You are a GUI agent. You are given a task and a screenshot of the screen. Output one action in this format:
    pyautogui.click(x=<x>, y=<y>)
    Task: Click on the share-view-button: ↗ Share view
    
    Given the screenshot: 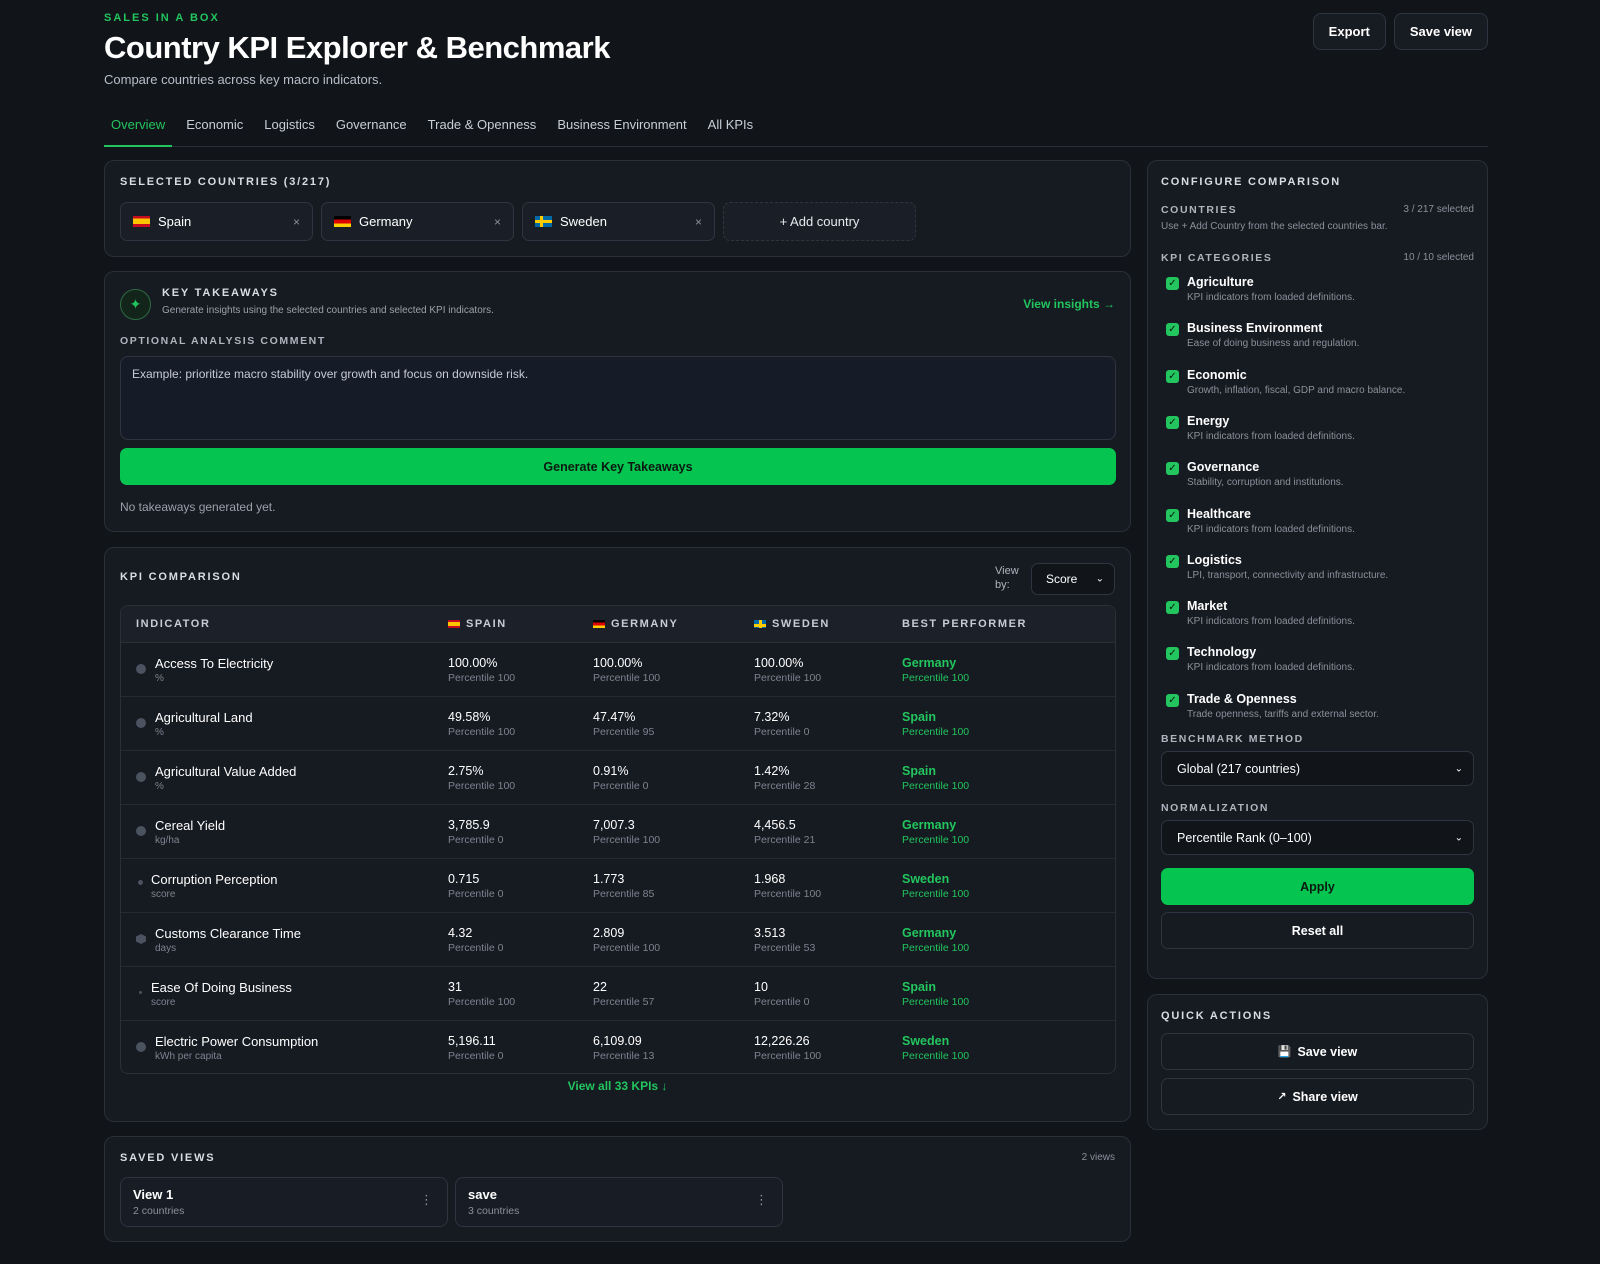 What is the action you would take?
    pyautogui.click(x=1317, y=1096)
    